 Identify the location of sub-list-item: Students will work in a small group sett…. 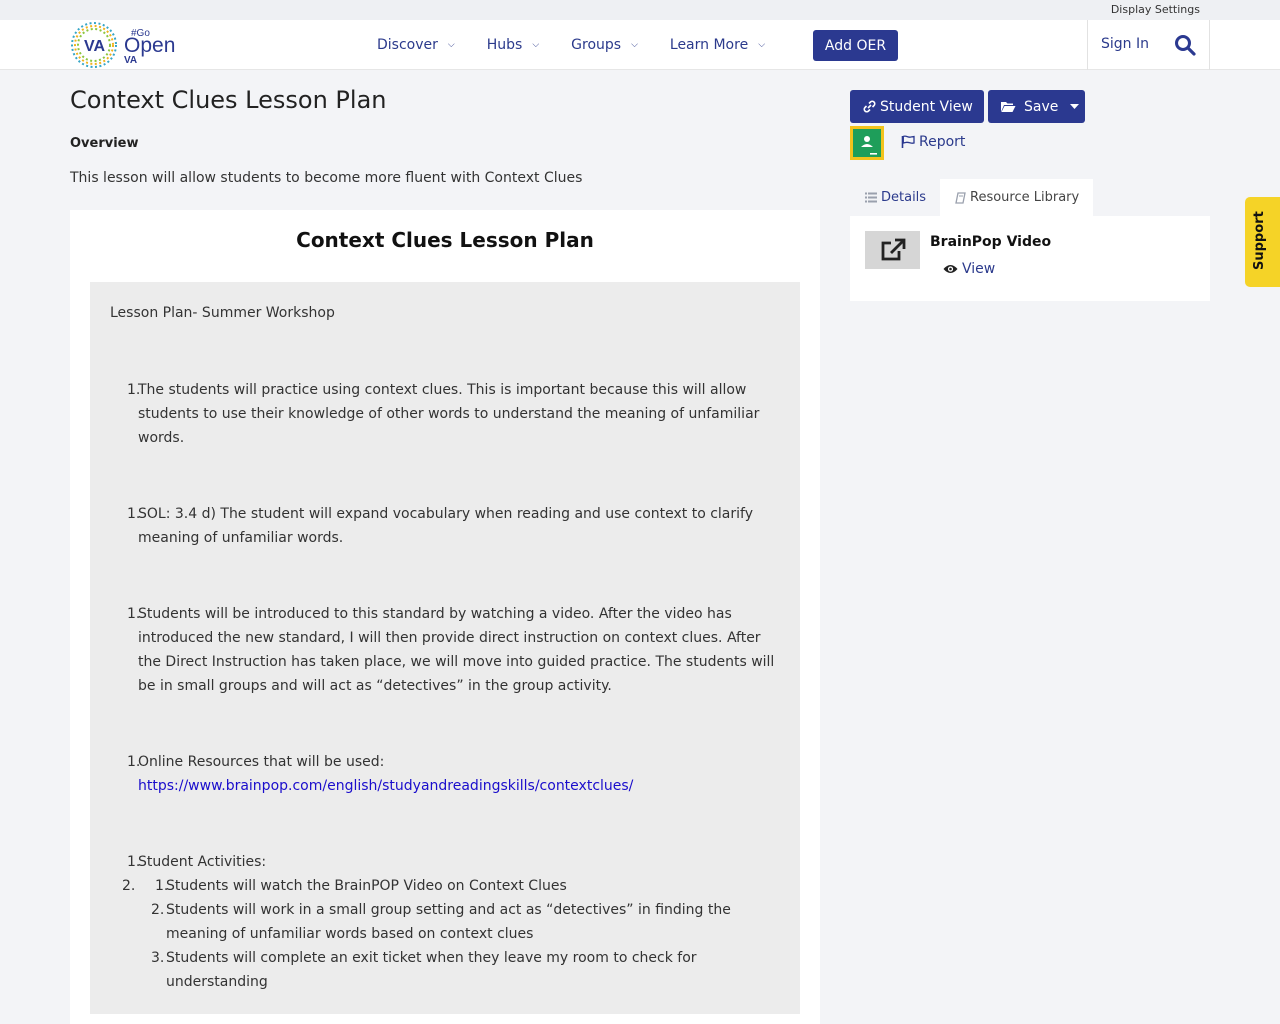
(448, 922).